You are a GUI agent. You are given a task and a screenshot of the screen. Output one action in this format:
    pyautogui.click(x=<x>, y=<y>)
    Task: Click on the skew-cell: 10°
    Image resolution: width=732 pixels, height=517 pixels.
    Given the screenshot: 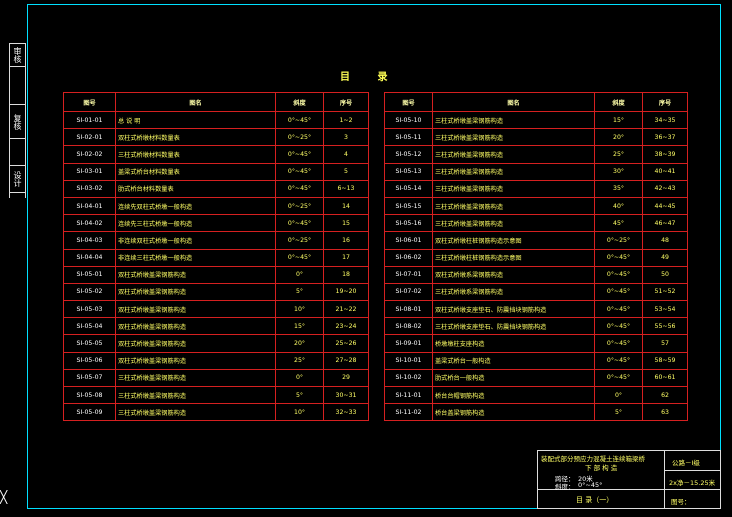 What is the action you would take?
    pyautogui.click(x=299, y=412)
    